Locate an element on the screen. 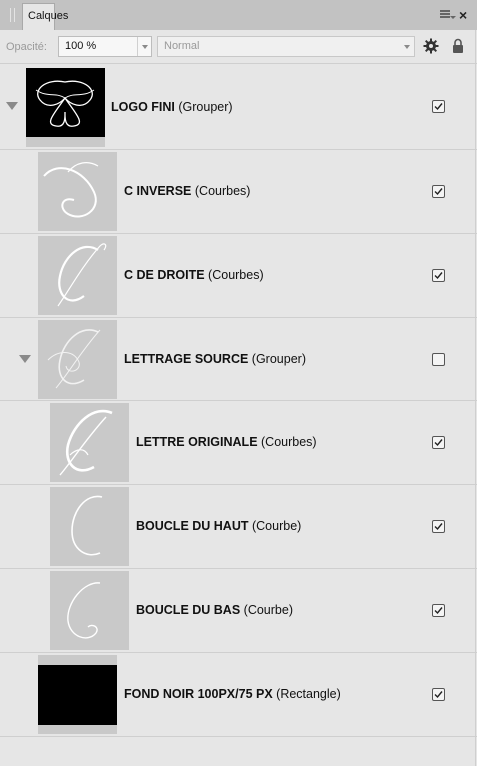  layer-row-boucle-du-bas: BOUCLE DU BAS (Courbe) is located at coordinates (238, 611).